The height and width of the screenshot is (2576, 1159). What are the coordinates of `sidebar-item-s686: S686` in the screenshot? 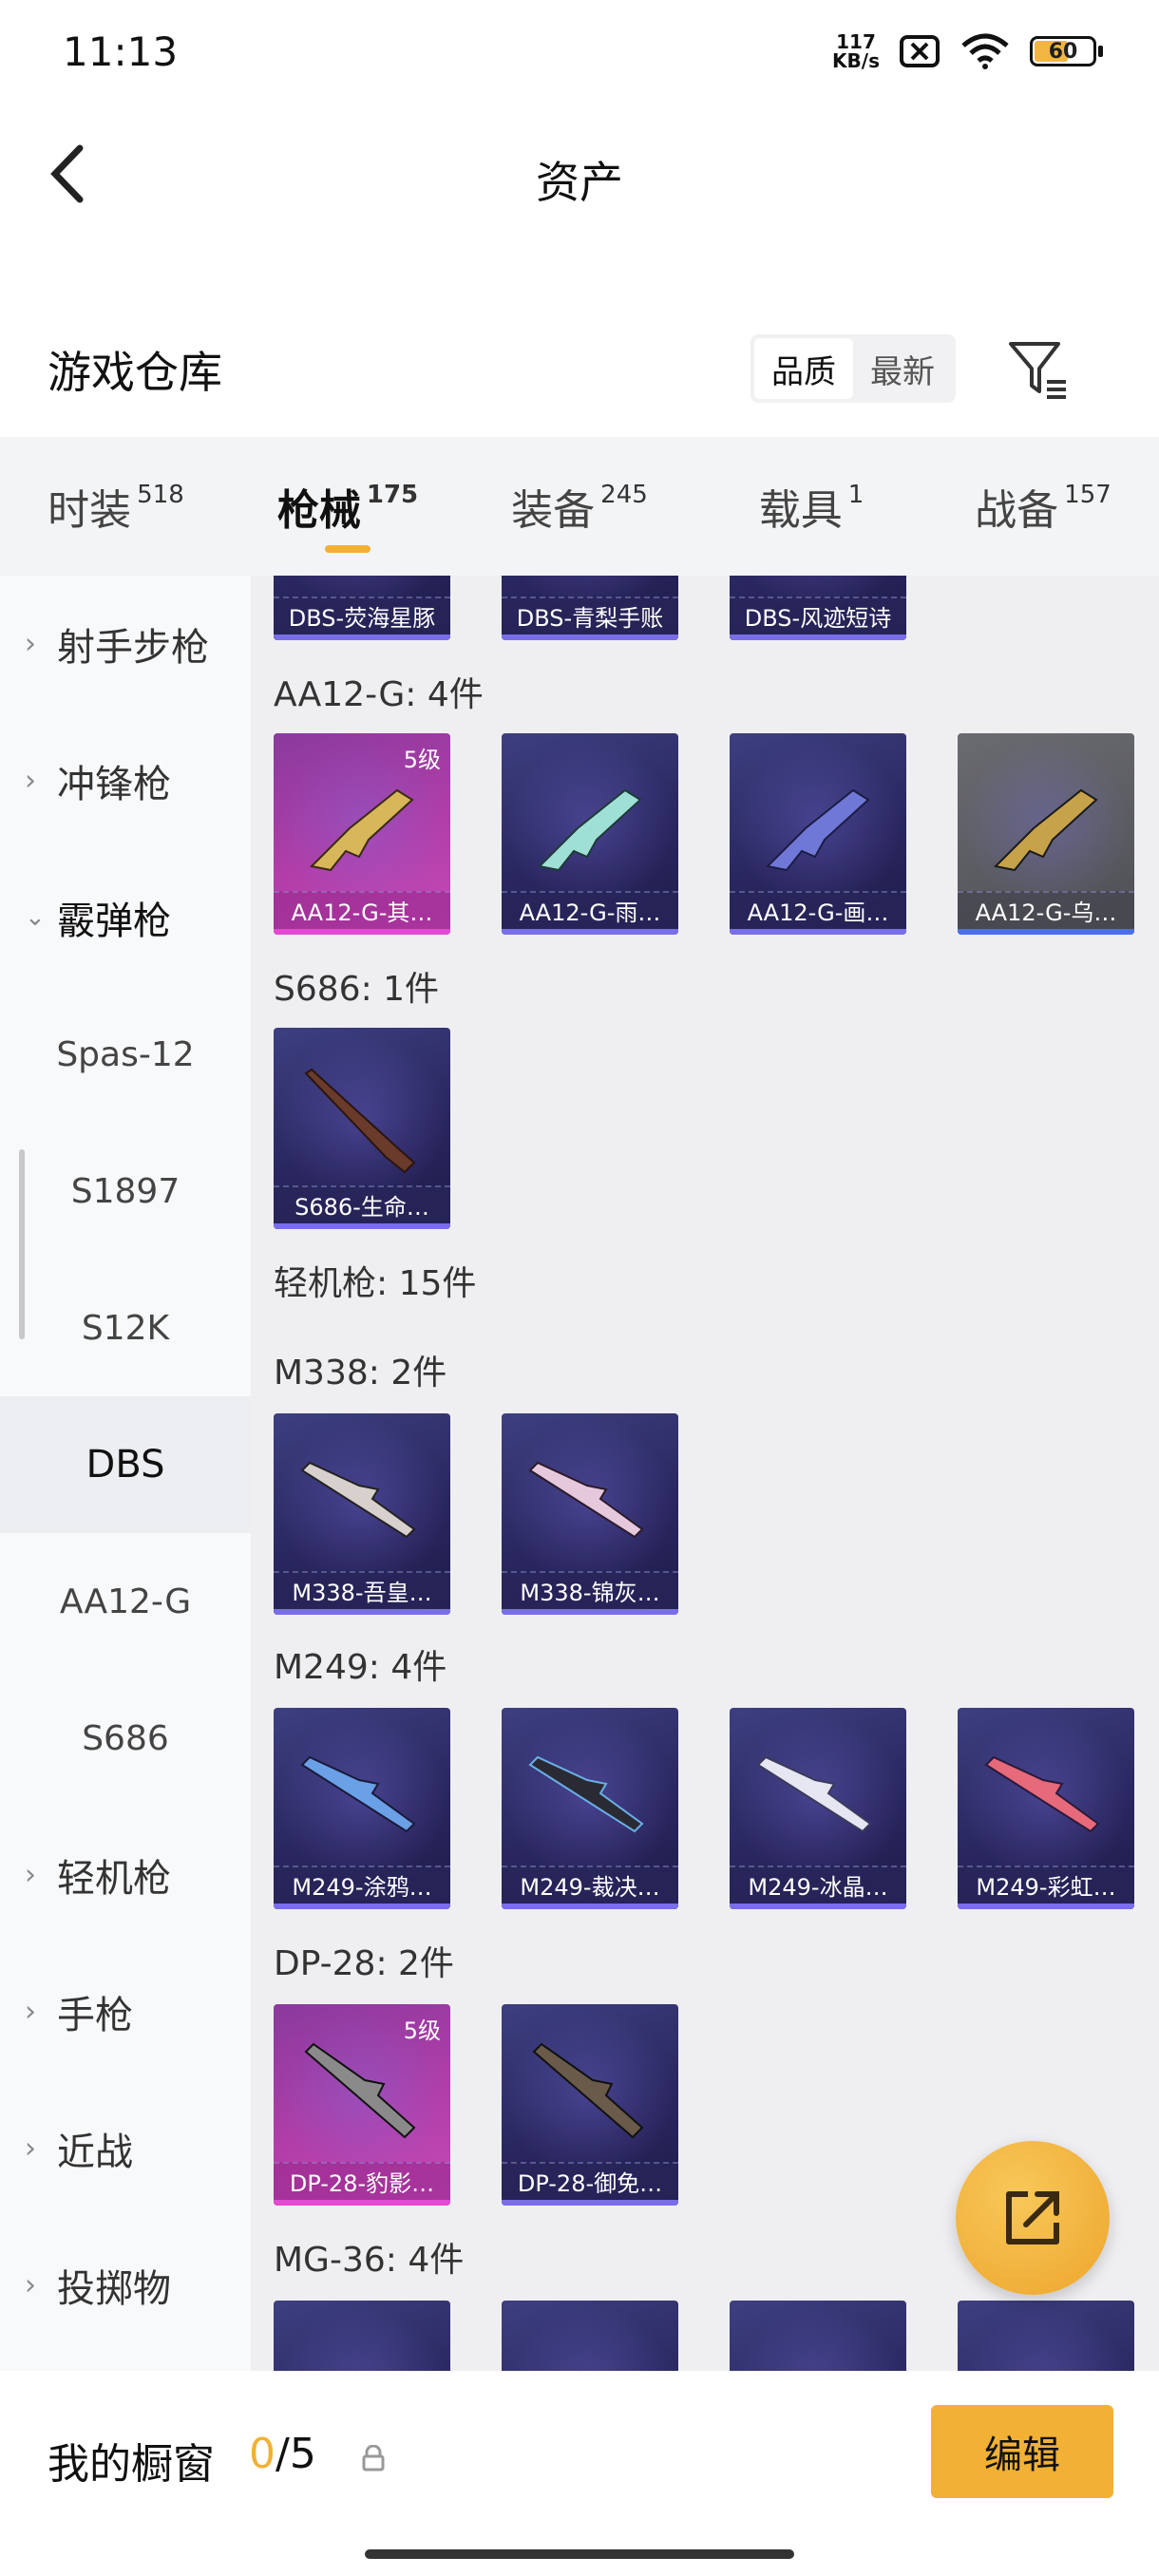 It's located at (125, 1738).